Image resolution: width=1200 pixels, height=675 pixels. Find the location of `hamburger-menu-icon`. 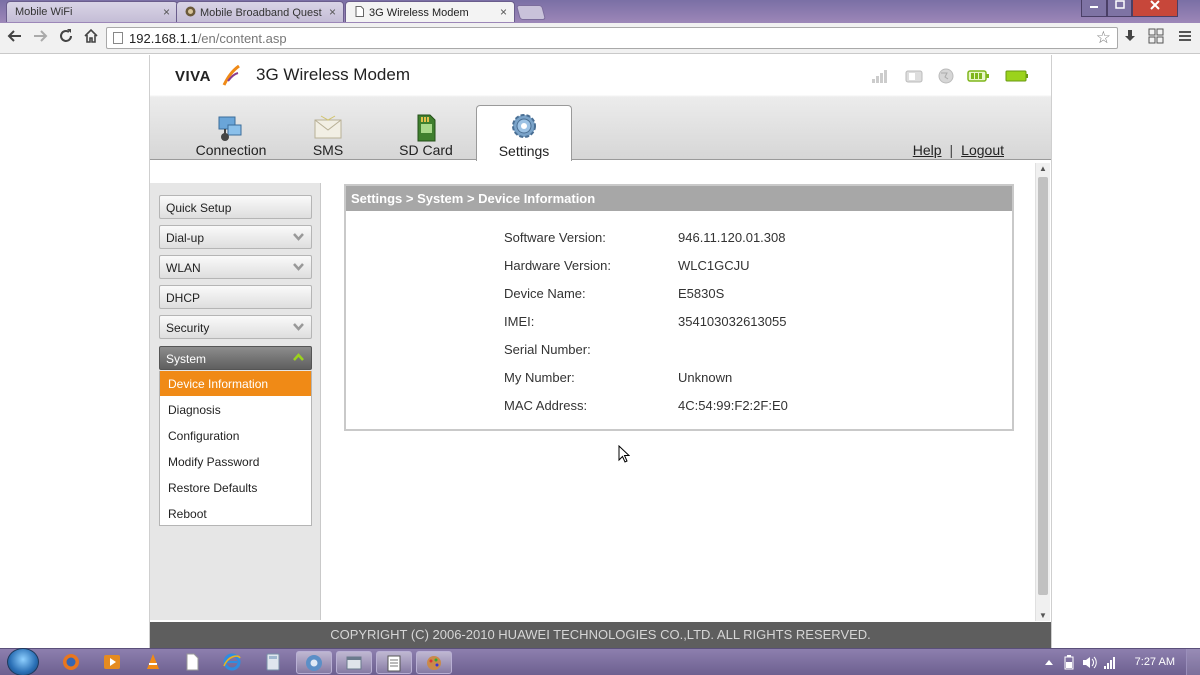

hamburger-menu-icon is located at coordinates (1185, 36).